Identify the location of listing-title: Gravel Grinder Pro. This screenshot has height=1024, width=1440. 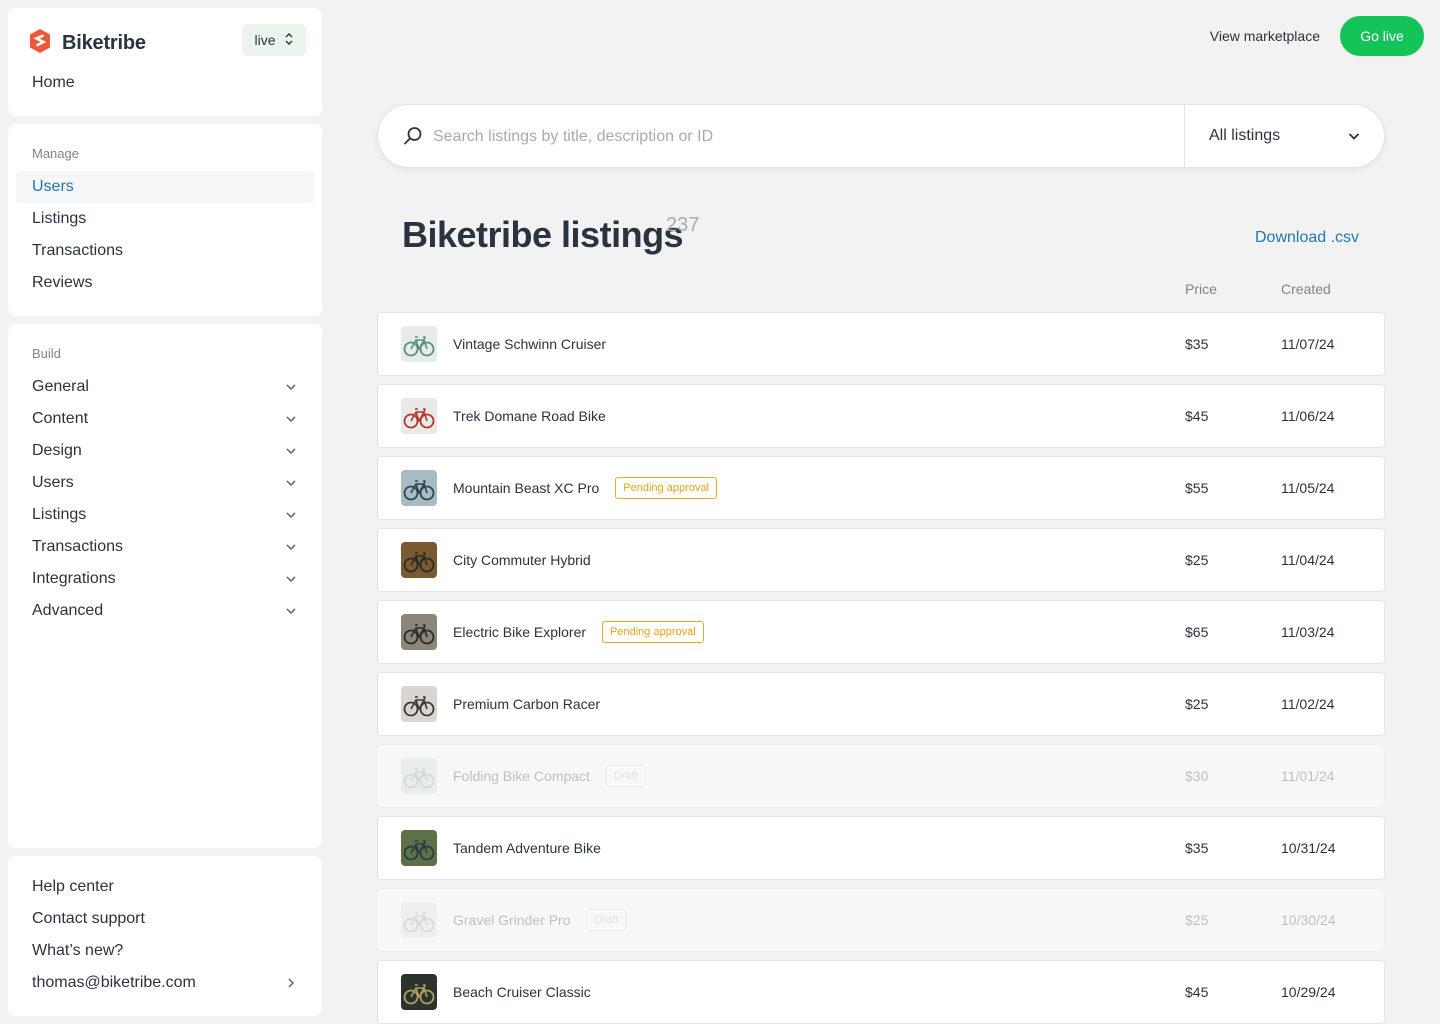
(512, 920).